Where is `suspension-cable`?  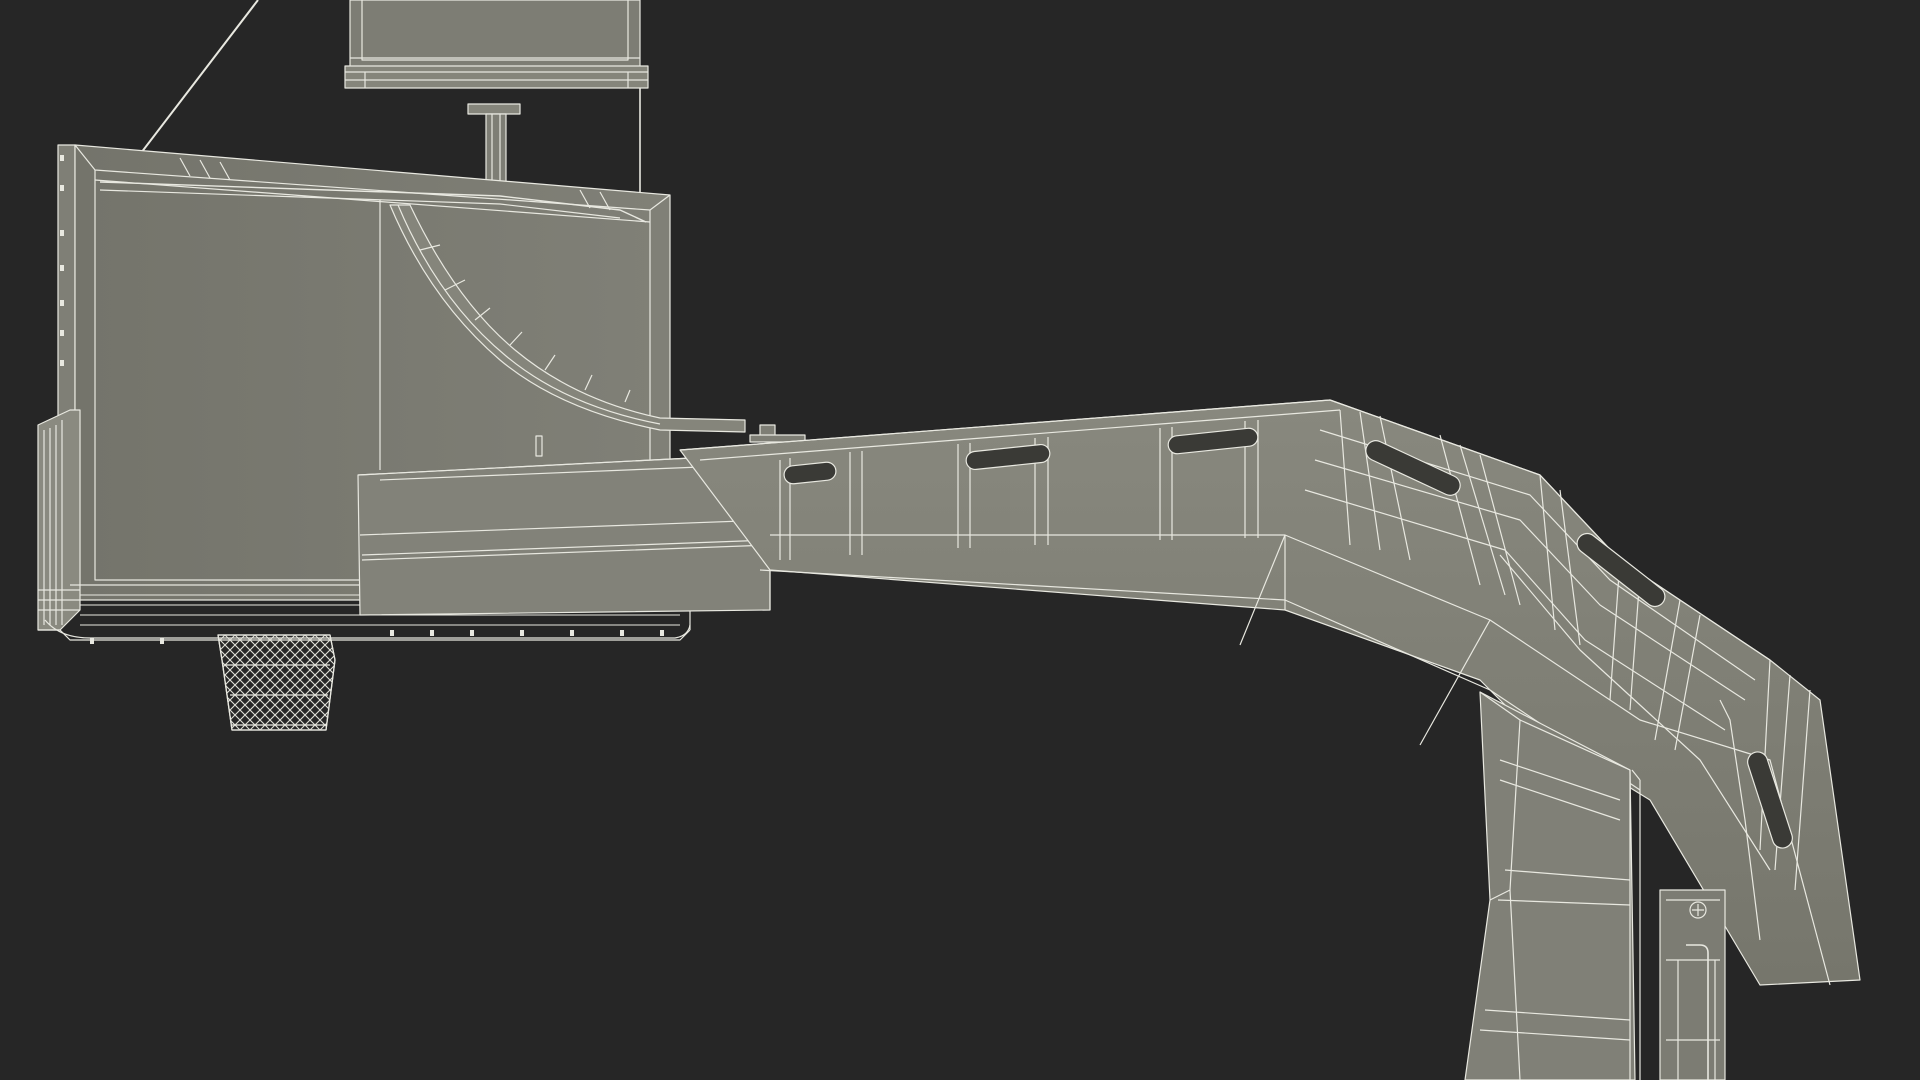 suspension-cable is located at coordinates (193, 85).